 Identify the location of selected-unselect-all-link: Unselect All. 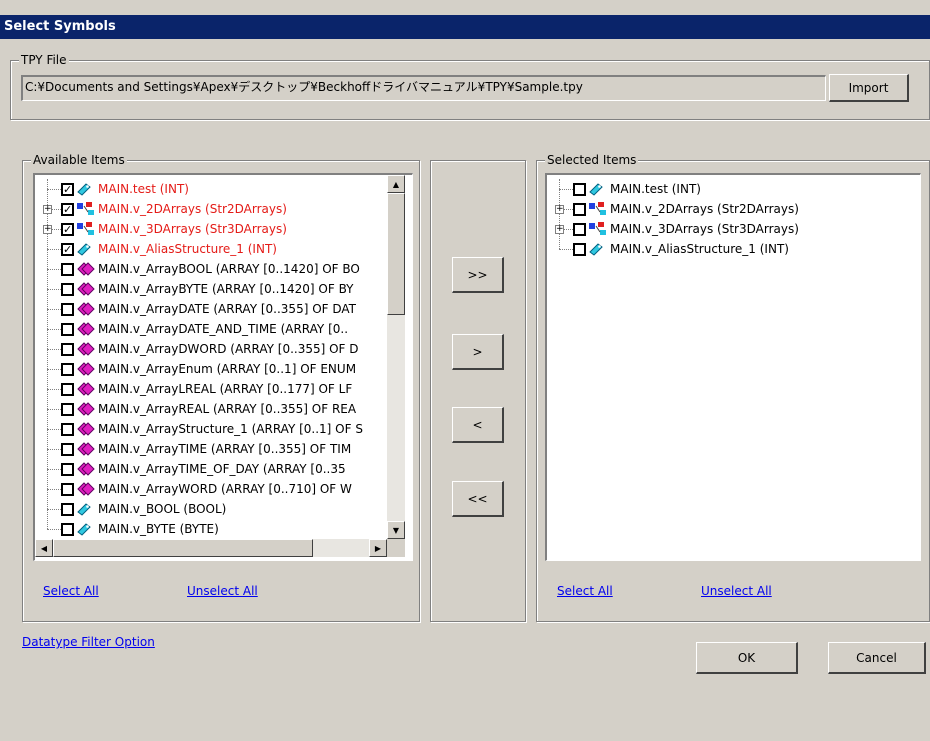
(736, 591).